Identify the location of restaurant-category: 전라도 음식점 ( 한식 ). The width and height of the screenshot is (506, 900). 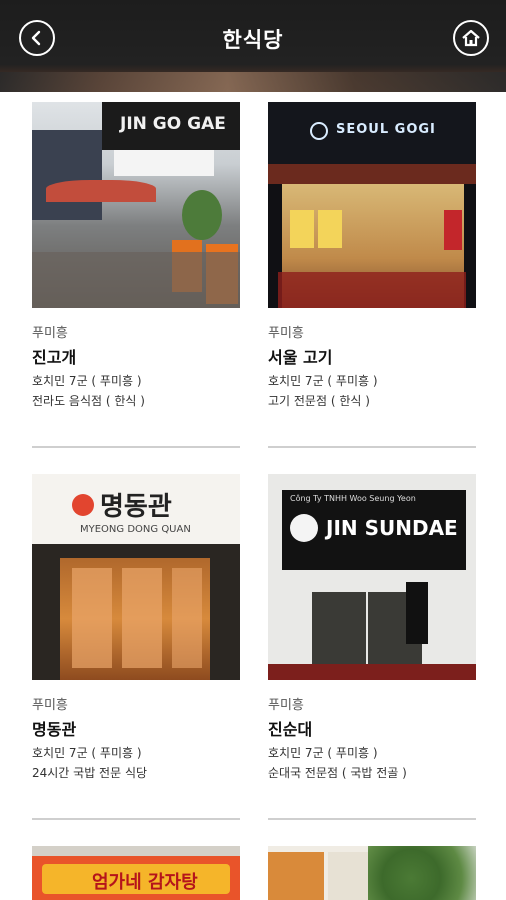
(88, 401).